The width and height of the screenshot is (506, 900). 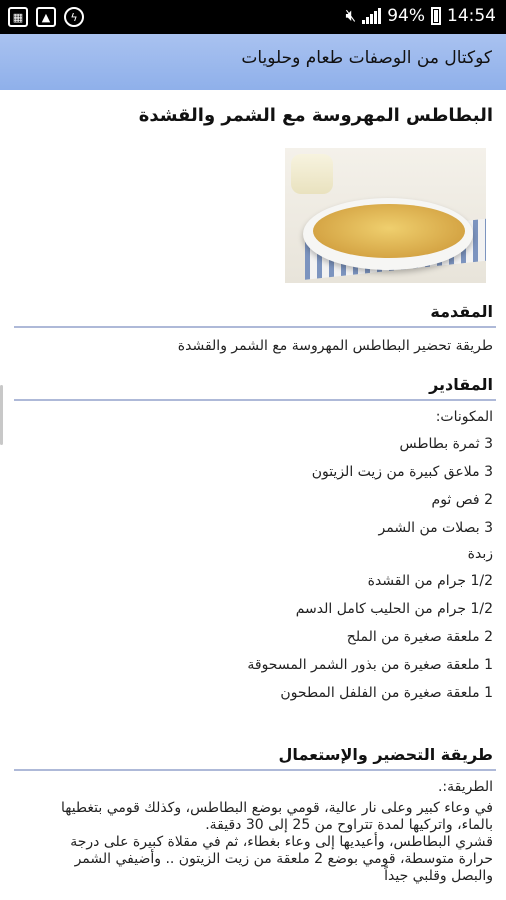 I want to click on ingredient-item: 2 فص ثوم, so click(x=462, y=500).